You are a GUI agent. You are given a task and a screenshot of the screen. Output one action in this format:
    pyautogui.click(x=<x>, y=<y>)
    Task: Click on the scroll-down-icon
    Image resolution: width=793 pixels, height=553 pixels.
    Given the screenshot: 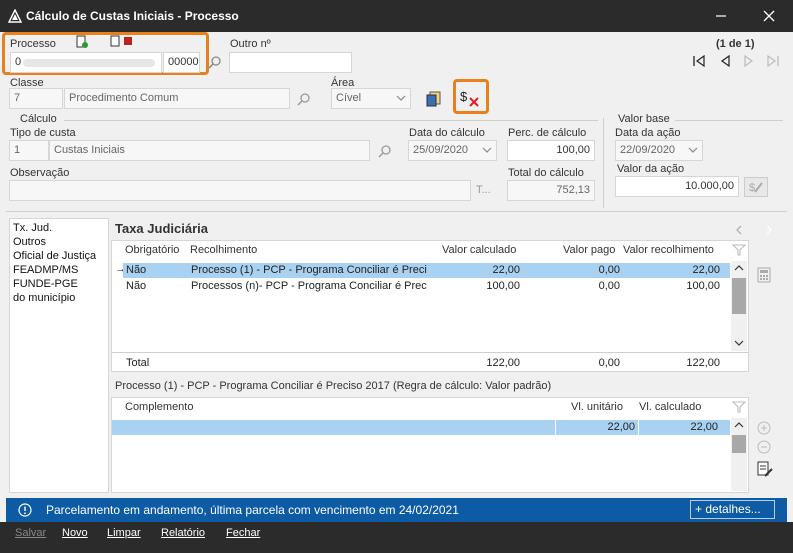 What is the action you would take?
    pyautogui.click(x=739, y=343)
    